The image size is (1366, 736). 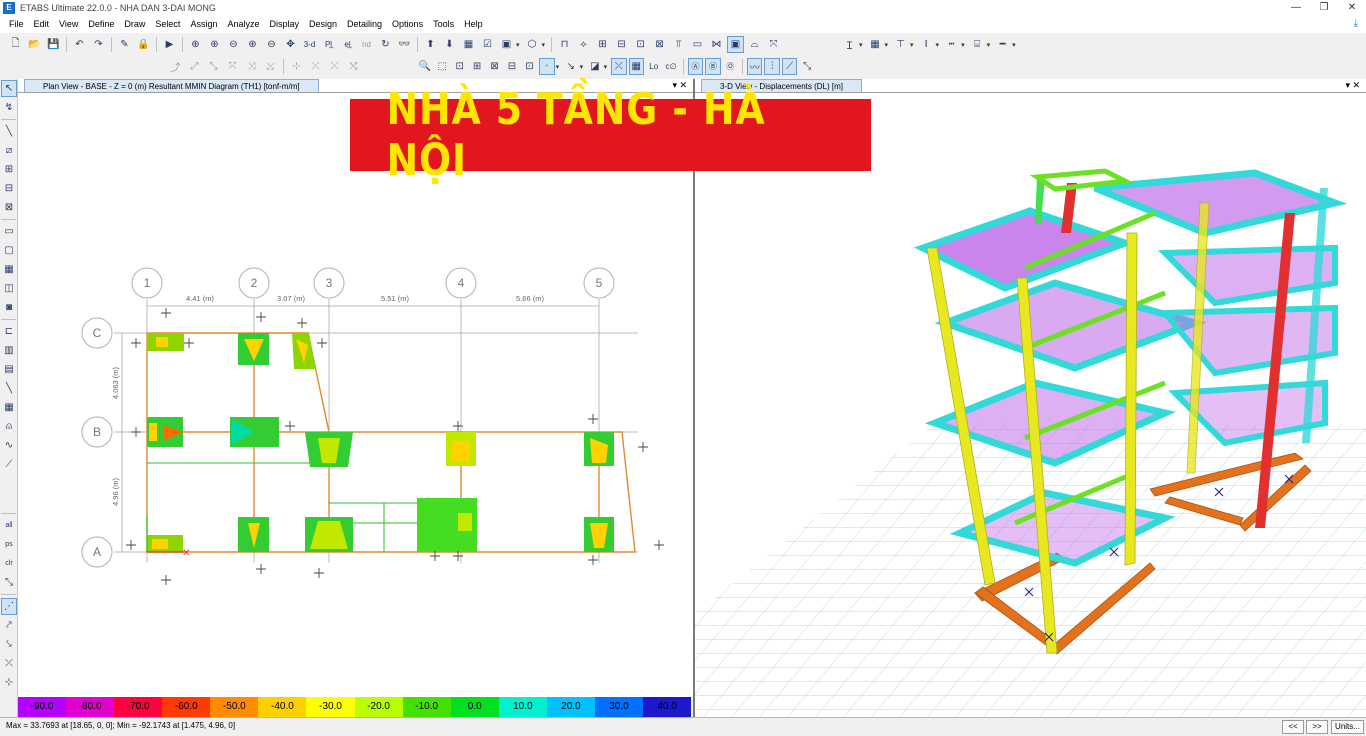 I want to click on snap-end-icon: ⋰, so click(x=9, y=606).